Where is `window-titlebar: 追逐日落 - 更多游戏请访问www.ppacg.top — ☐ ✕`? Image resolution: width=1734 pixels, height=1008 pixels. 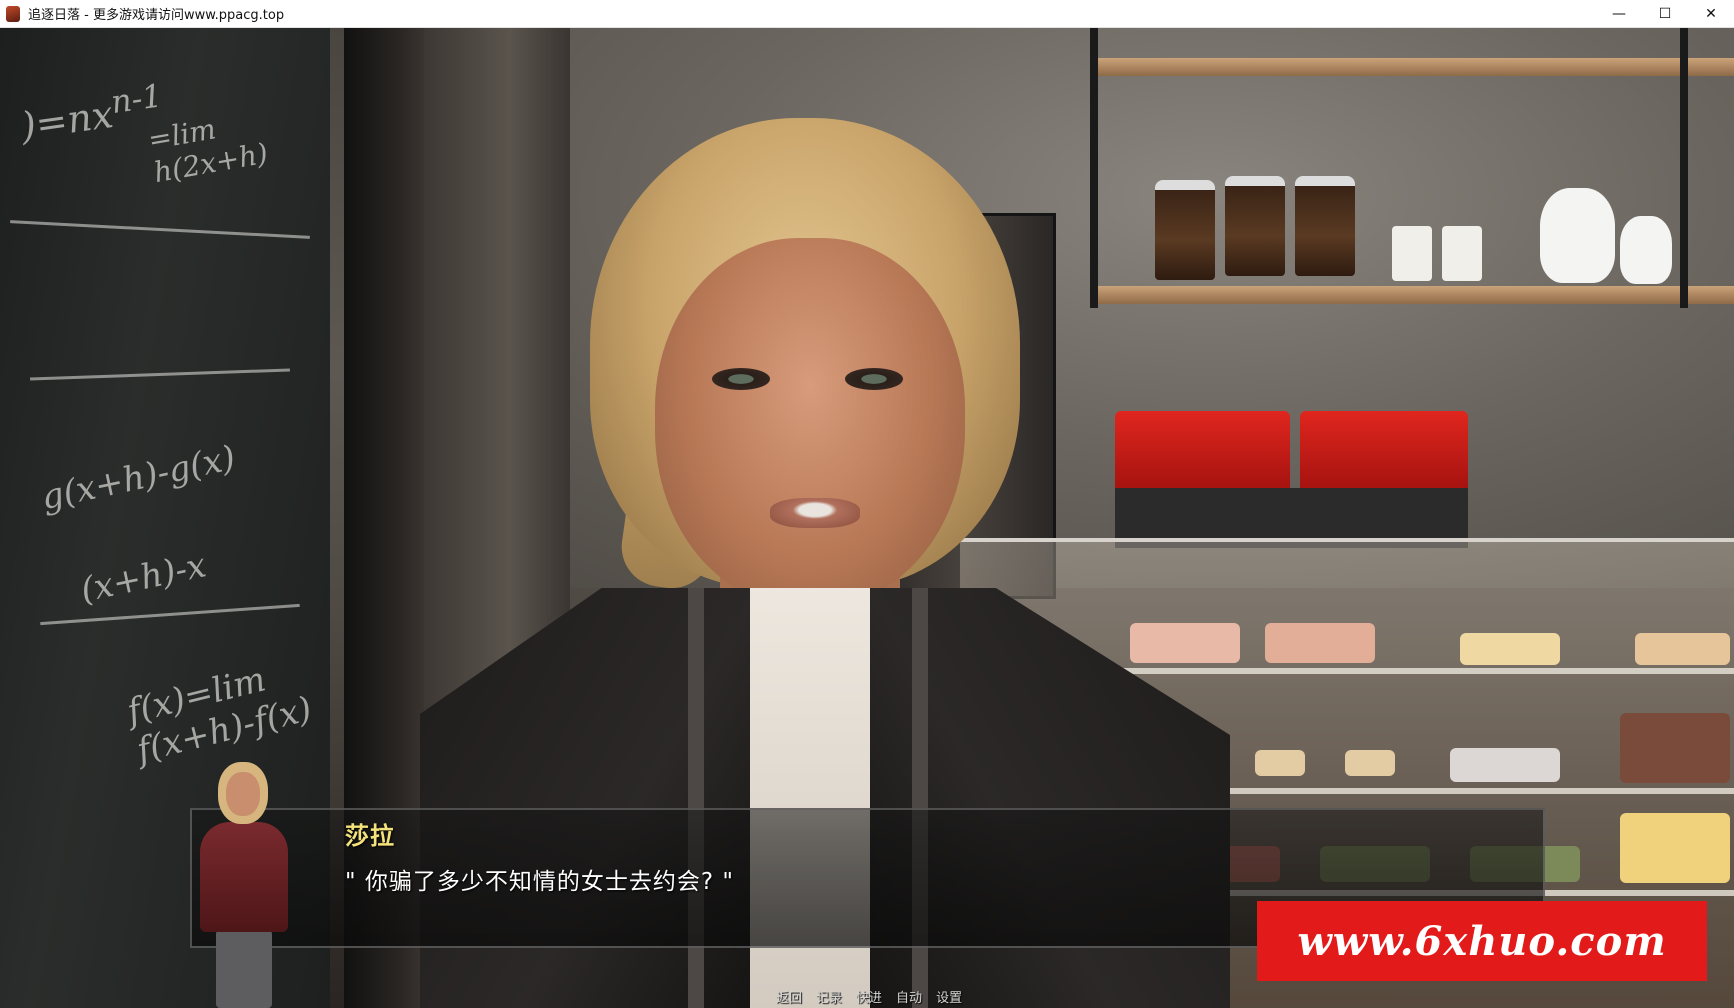
window-titlebar: 追逐日落 - 更多游戏请访问www.ppacg.top — ☐ ✕ is located at coordinates (867, 14).